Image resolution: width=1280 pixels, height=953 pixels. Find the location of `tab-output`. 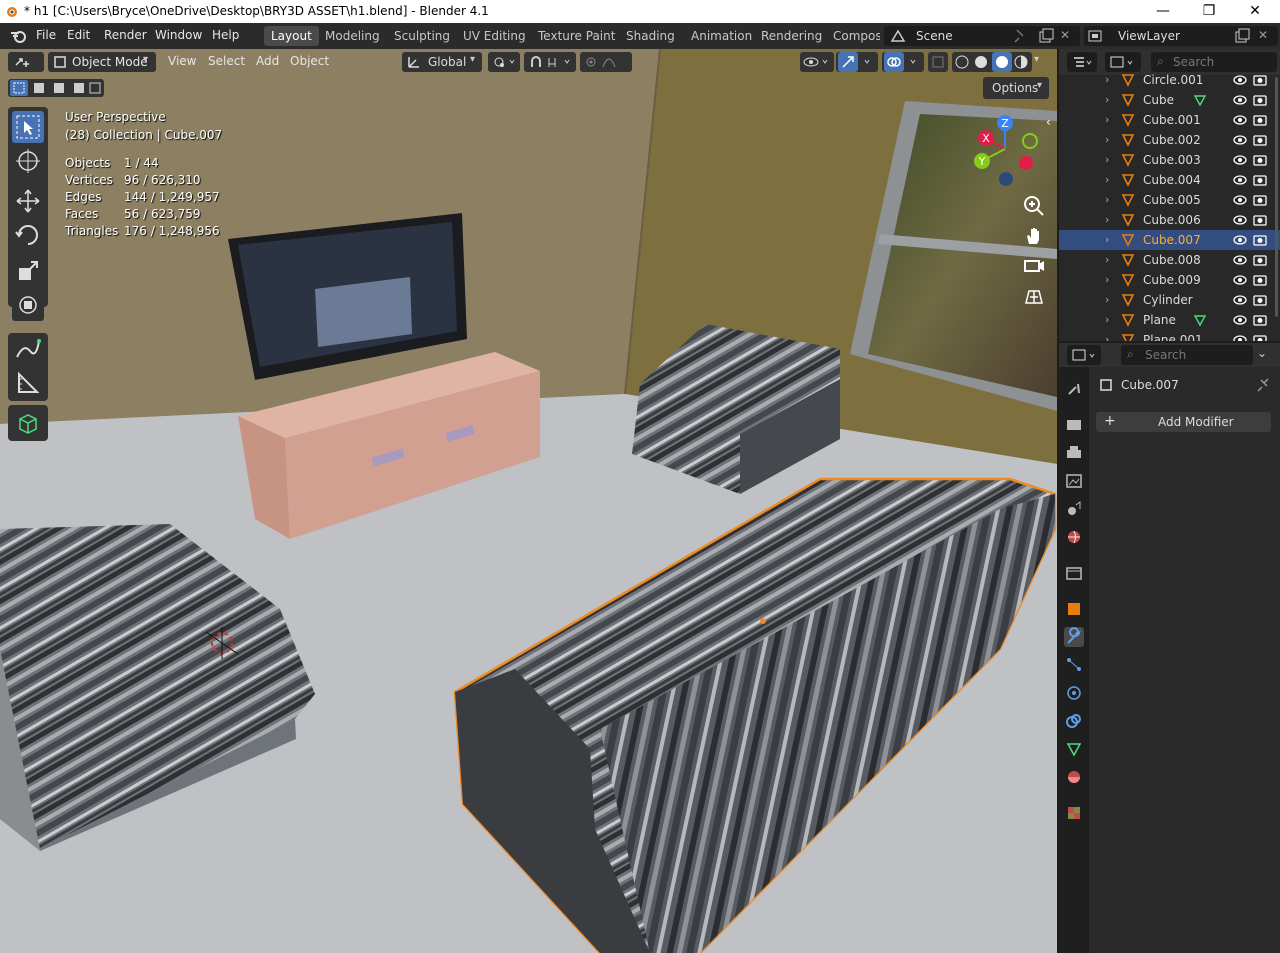

tab-output is located at coordinates (1074, 453).